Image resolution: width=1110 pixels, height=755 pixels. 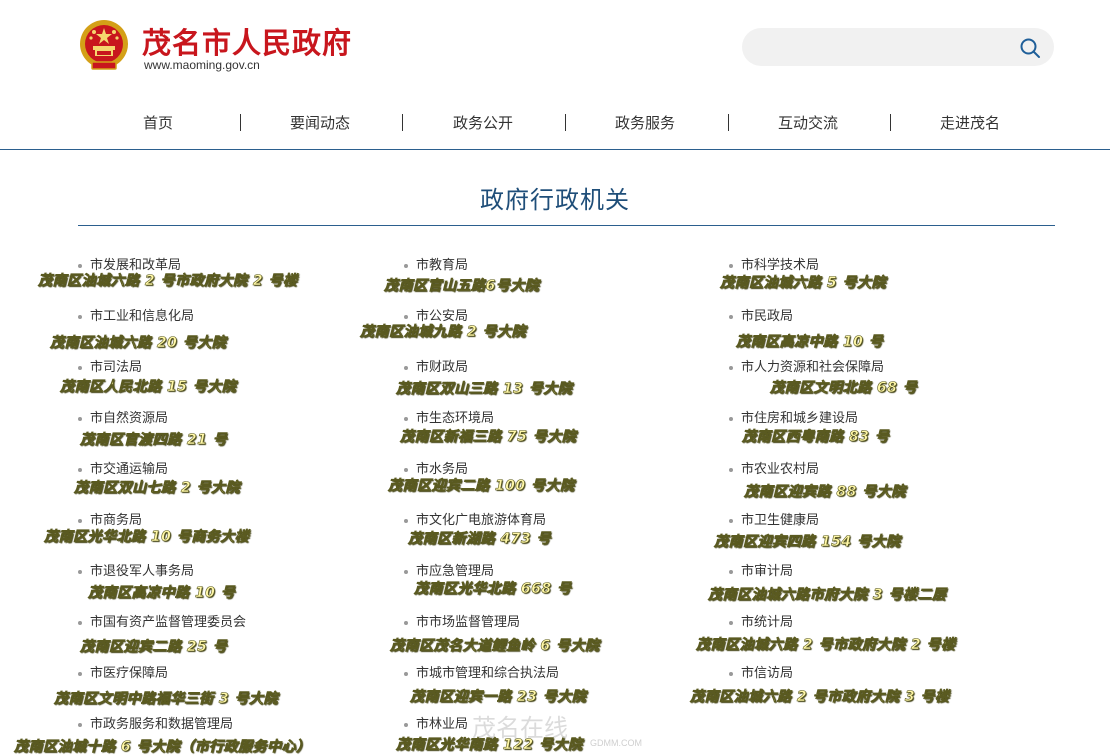 I want to click on agency-address: 茂南区迎宾路 88 号大院, so click(x=825, y=492).